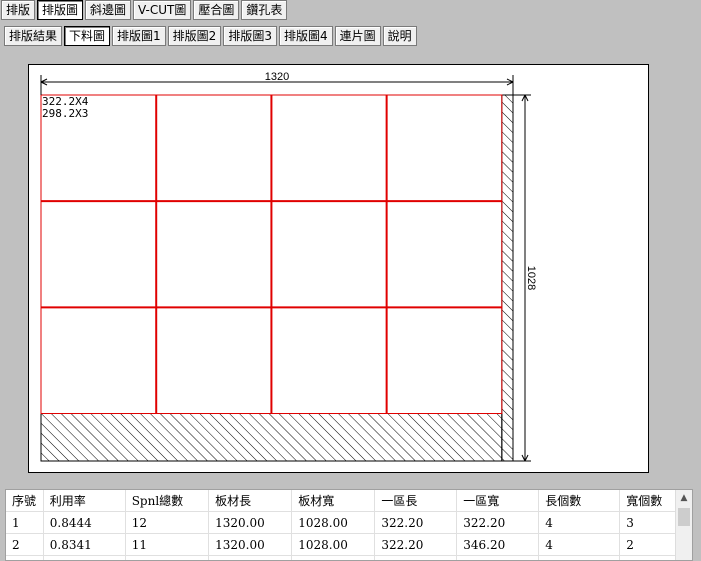 The width and height of the screenshot is (701, 561). What do you see at coordinates (305, 36) in the screenshot?
I see `sub-tab-6: 排版圖4` at bounding box center [305, 36].